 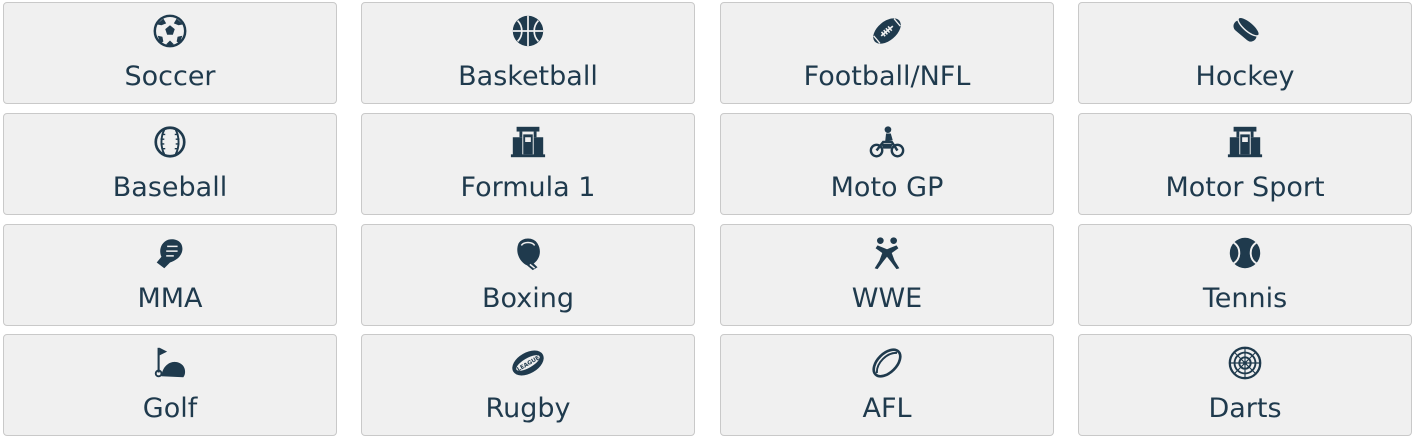 I want to click on sport-tile-hockey: Hockey, so click(x=1245, y=53).